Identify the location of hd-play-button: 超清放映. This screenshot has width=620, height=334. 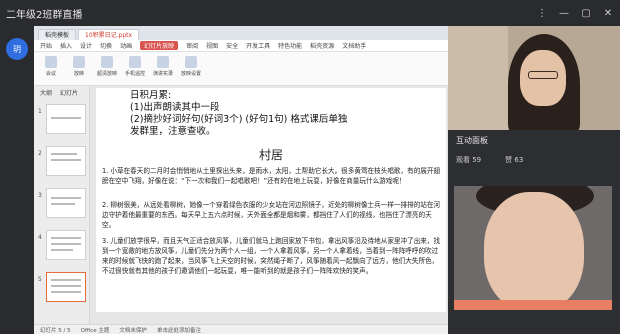
(107, 68).